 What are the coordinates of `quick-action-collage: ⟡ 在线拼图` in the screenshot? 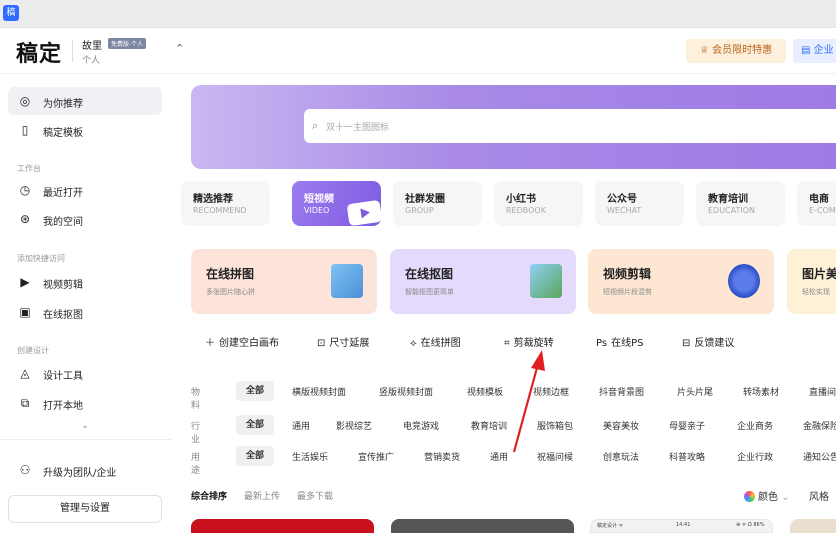 It's located at (435, 341).